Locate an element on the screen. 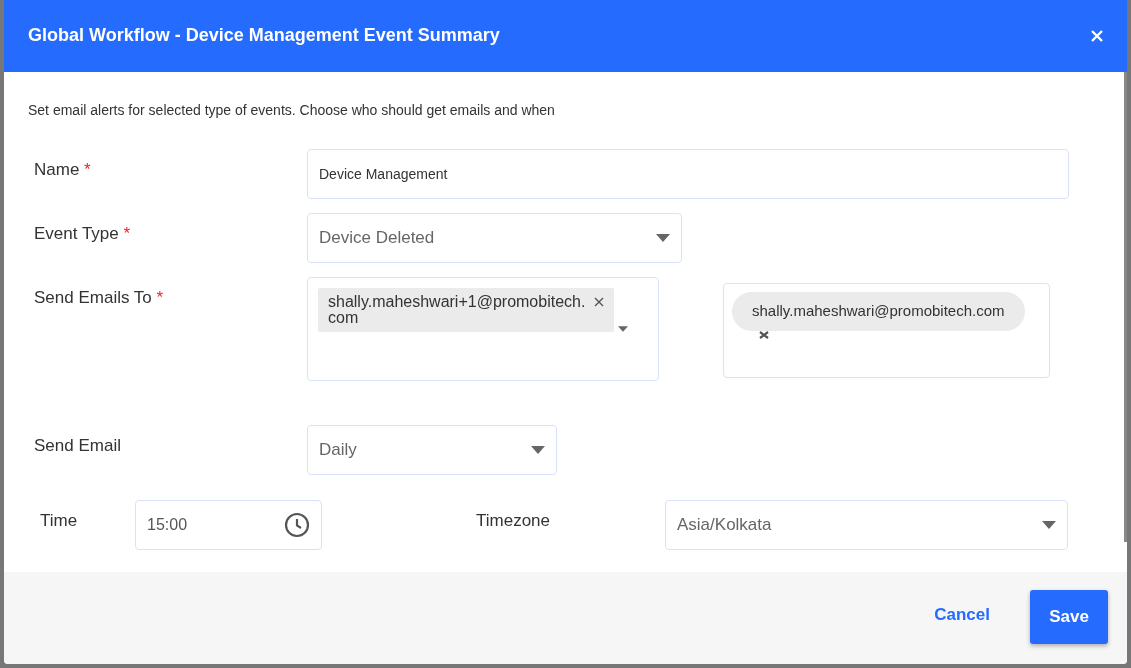 This screenshot has width=1131, height=668. close-icon is located at coordinates (1097, 36).